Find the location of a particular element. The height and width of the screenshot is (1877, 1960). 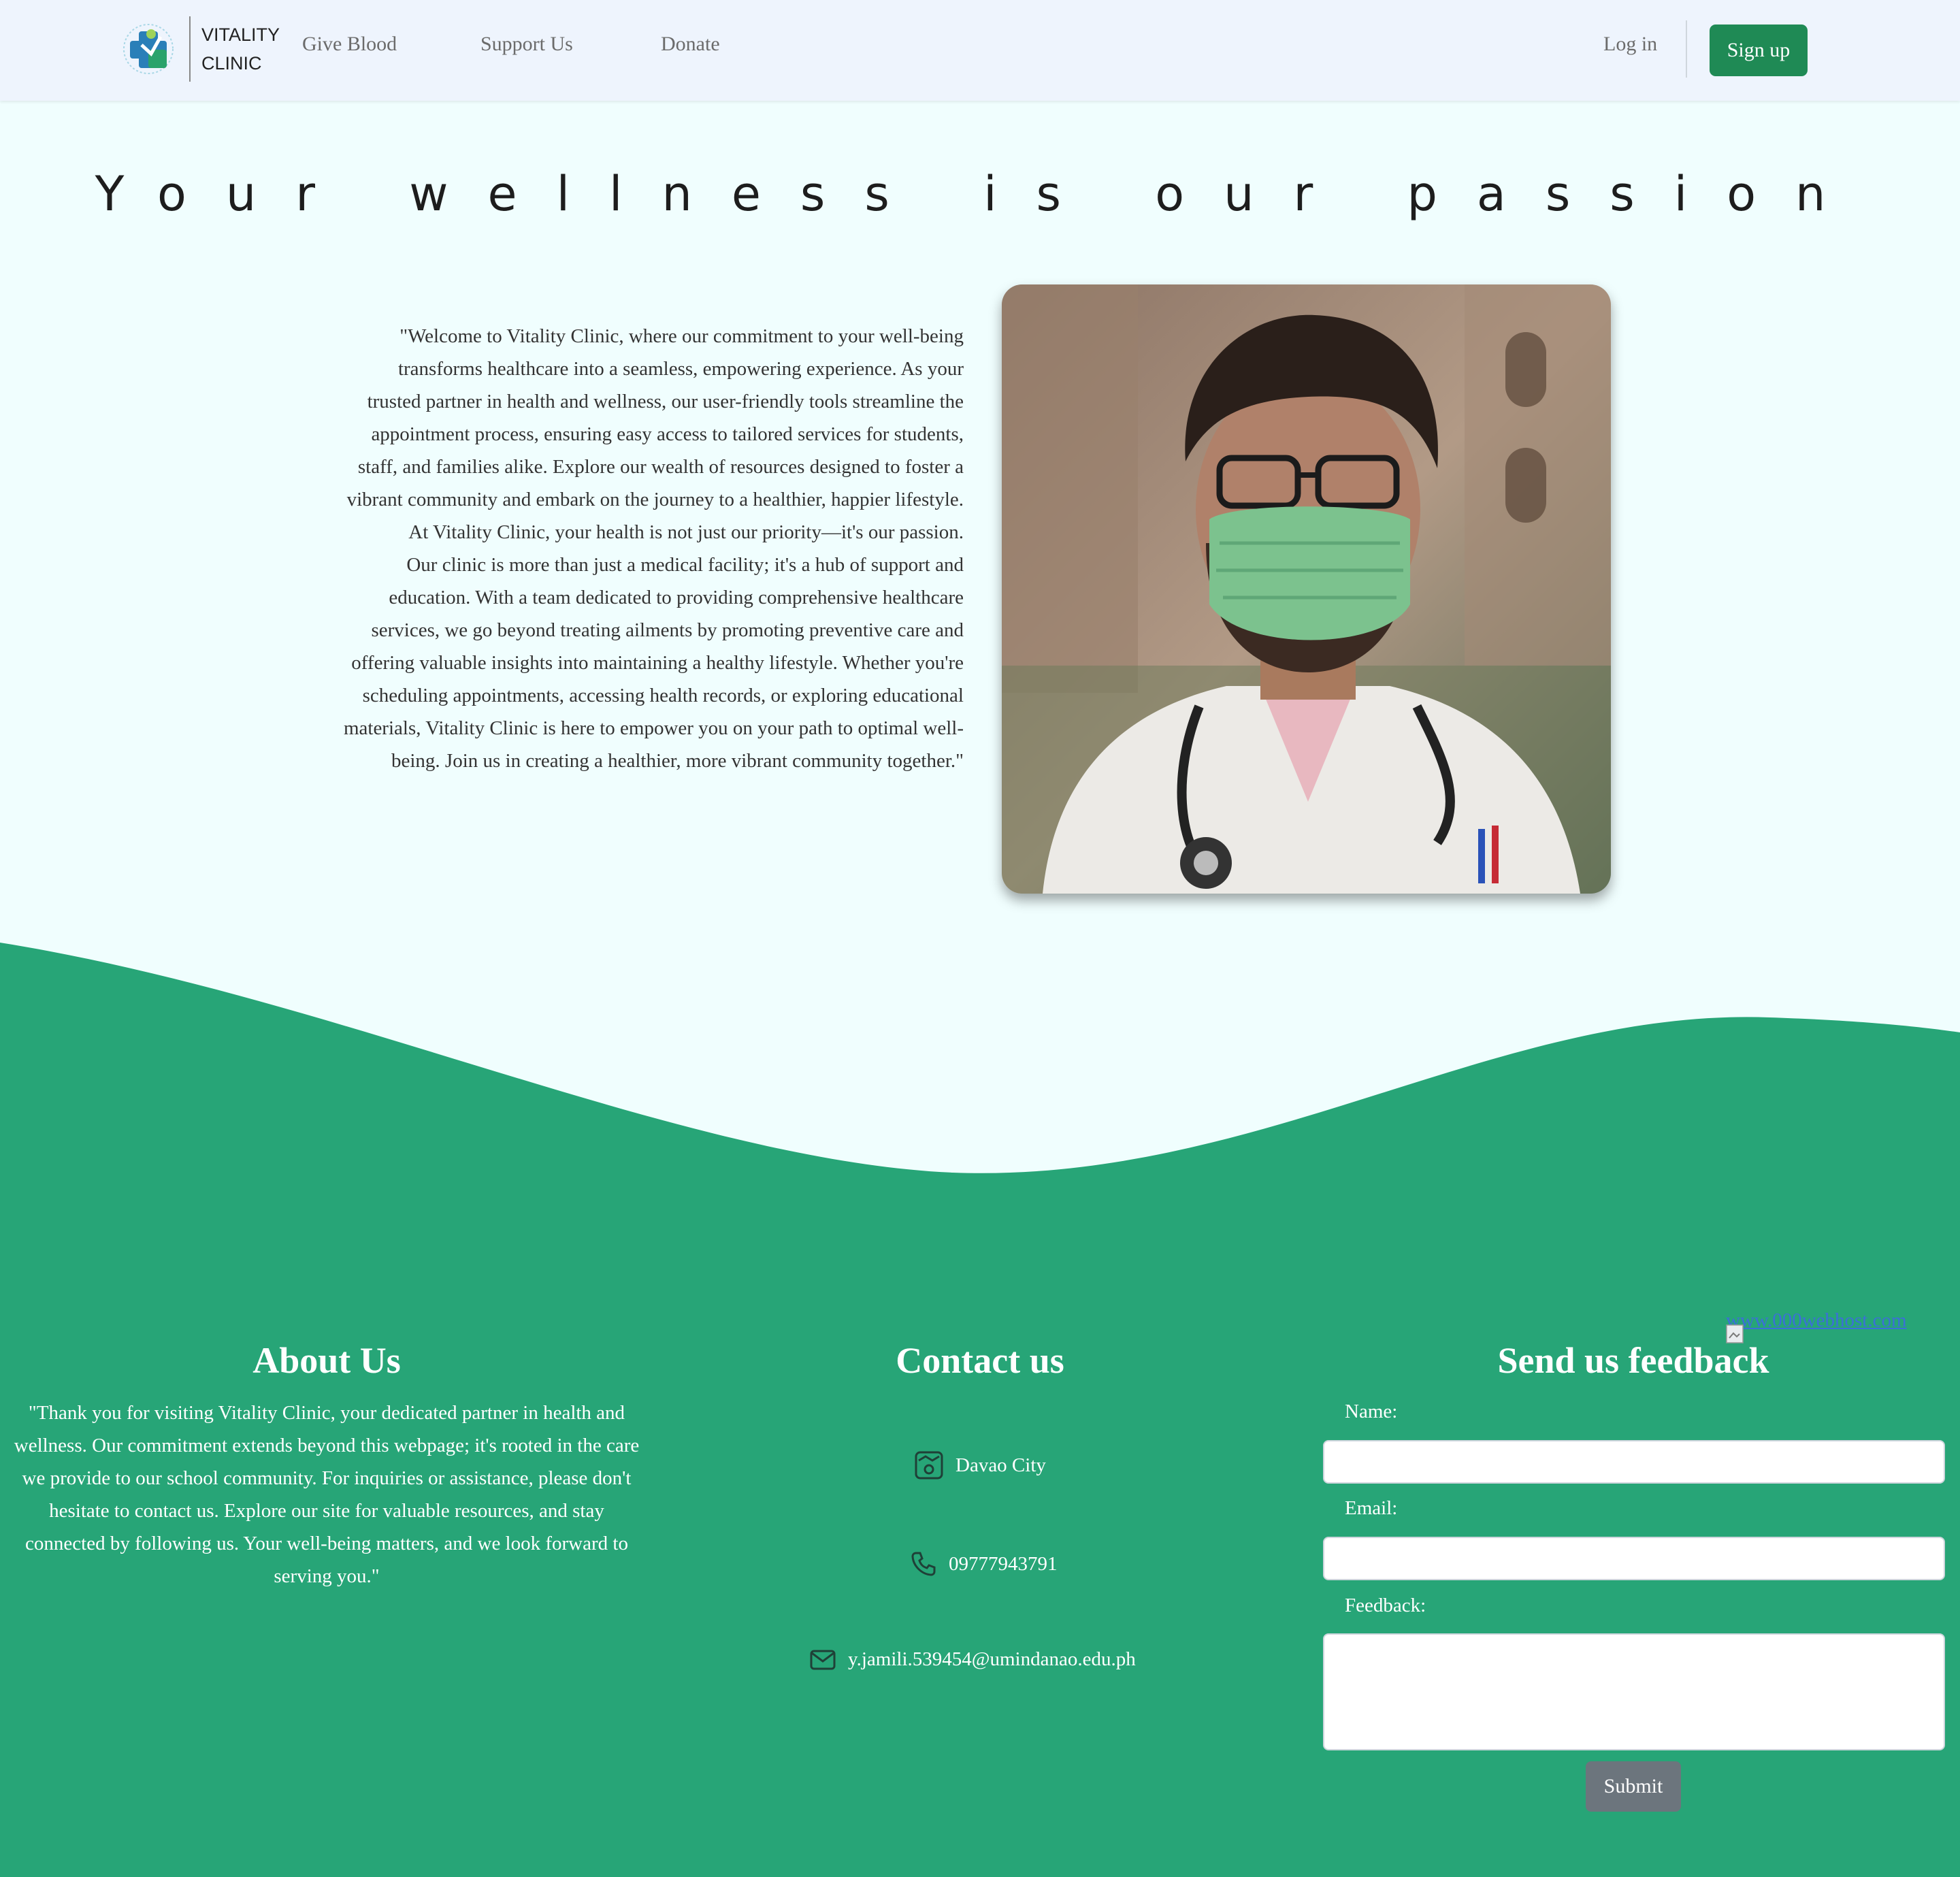

brand-name: VITALITY CLINIC is located at coordinates (241, 49).